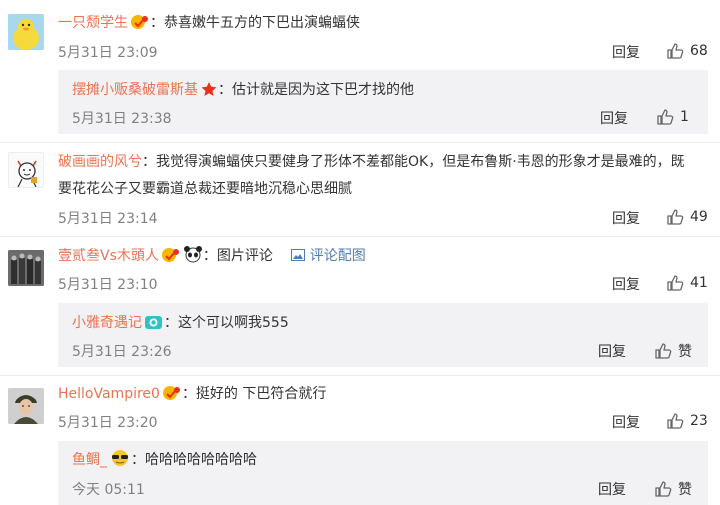  What do you see at coordinates (193, 258) in the screenshot?
I see `panda-badge-icon` at bounding box center [193, 258].